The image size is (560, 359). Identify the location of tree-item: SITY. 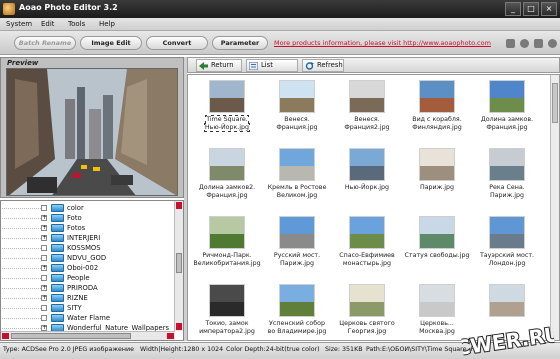
(87, 308).